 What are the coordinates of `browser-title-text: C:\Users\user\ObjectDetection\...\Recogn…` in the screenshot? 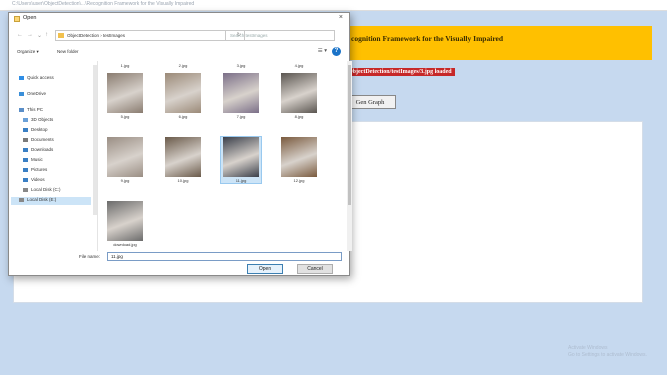 It's located at (103, 4).